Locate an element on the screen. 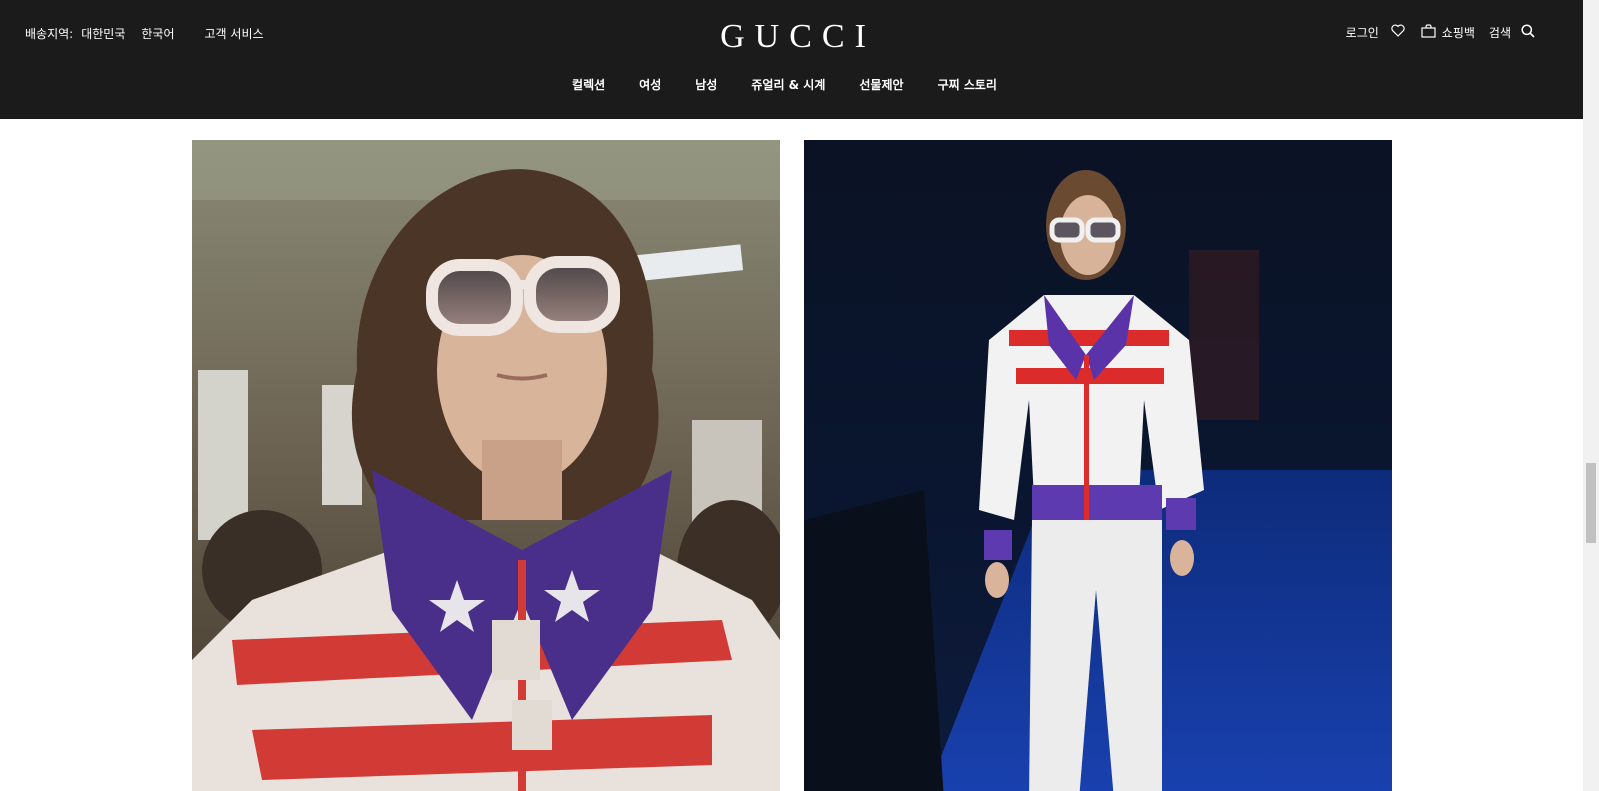 This screenshot has width=1599, height=791. utility-left: 배송지역: 대한민국 한국어 고객 서비스 is located at coordinates (144, 33).